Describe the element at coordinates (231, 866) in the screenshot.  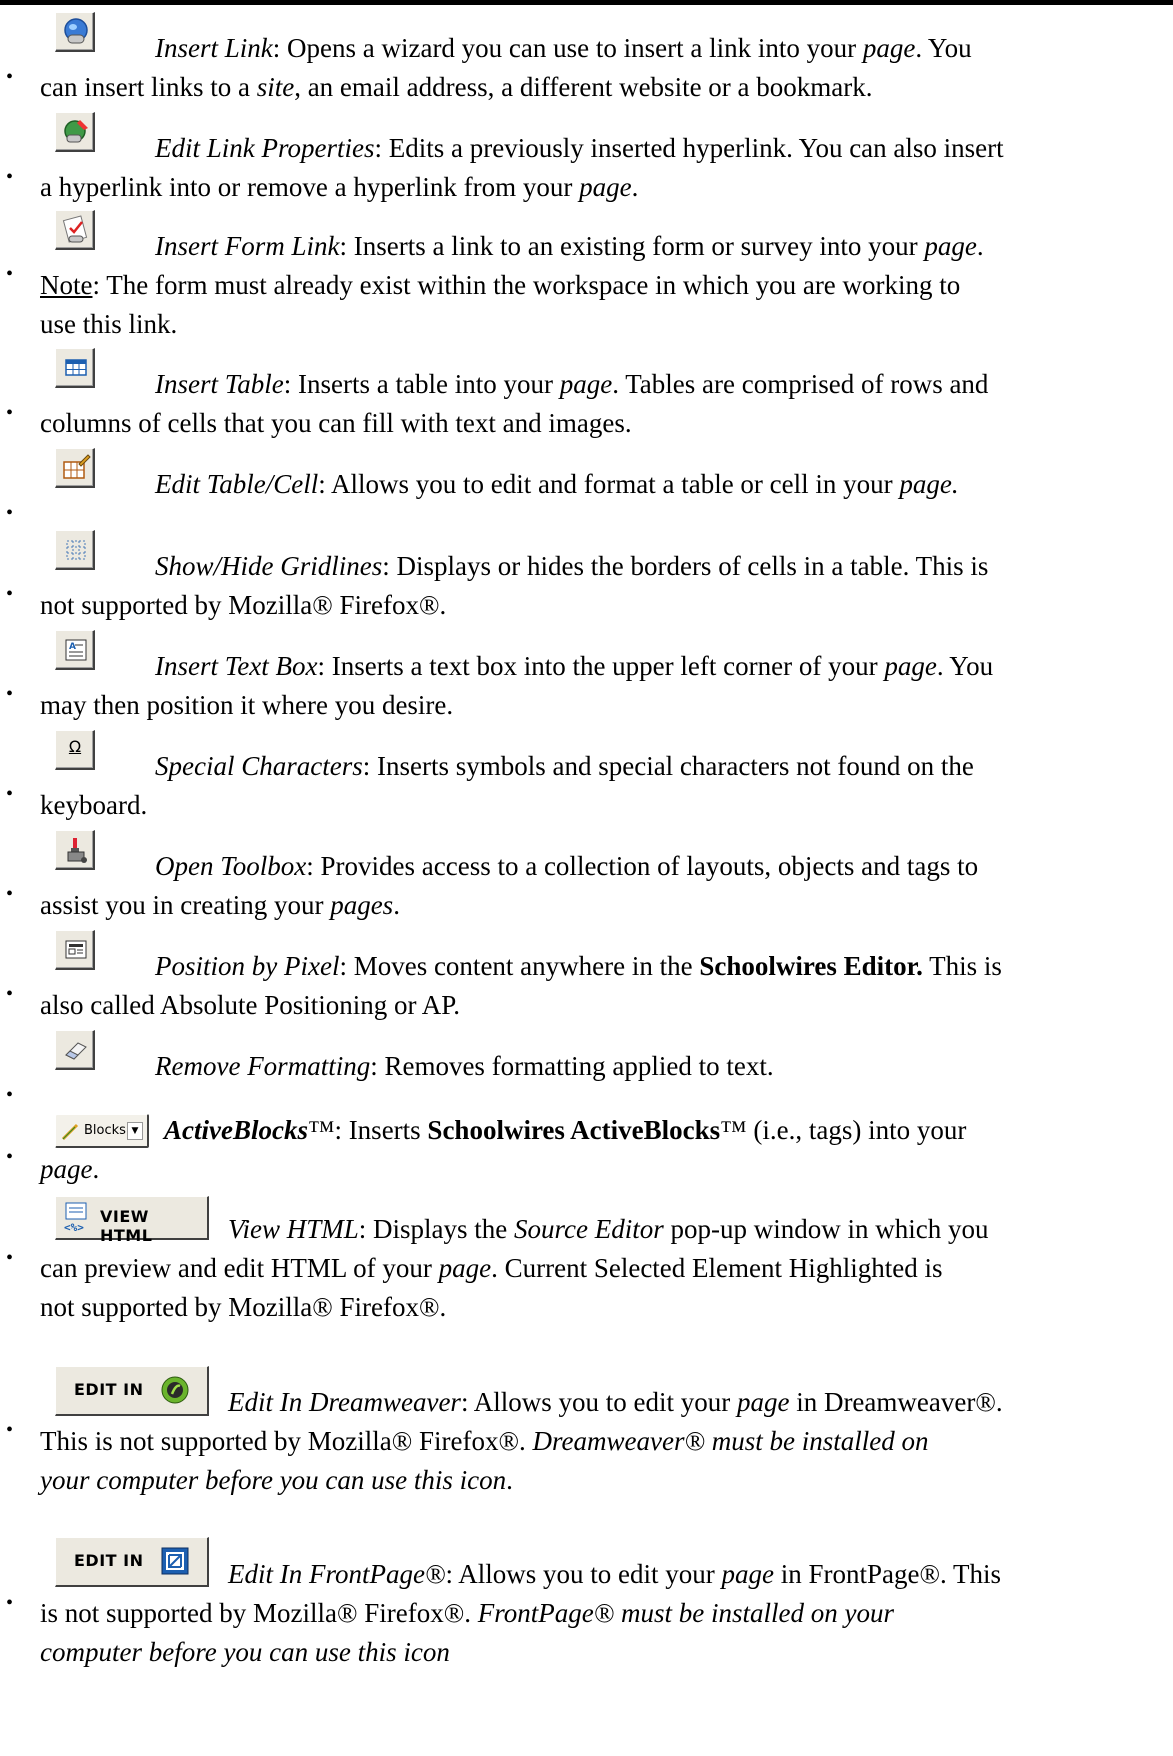
I see `item-title: Open Toolbox` at that location.